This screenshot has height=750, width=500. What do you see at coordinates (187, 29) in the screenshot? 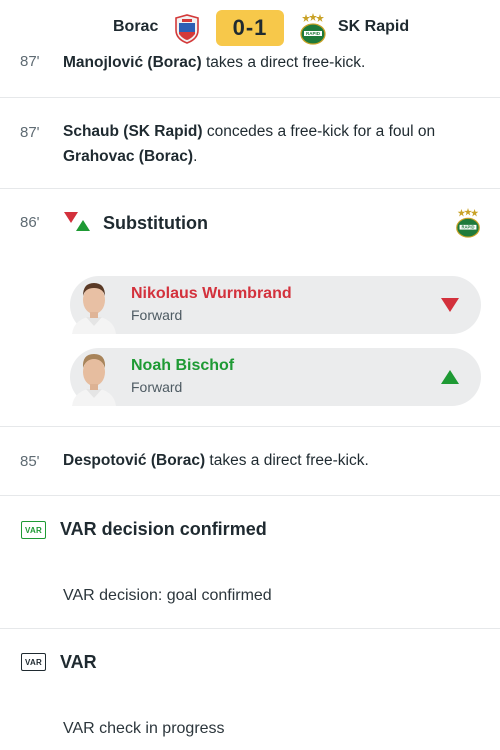
I see `borac-crest-icon` at bounding box center [187, 29].